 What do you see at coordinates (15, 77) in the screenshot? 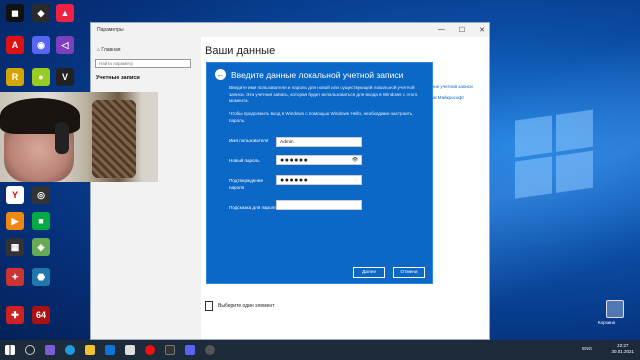
I see `rockstar-icon: R` at bounding box center [15, 77].